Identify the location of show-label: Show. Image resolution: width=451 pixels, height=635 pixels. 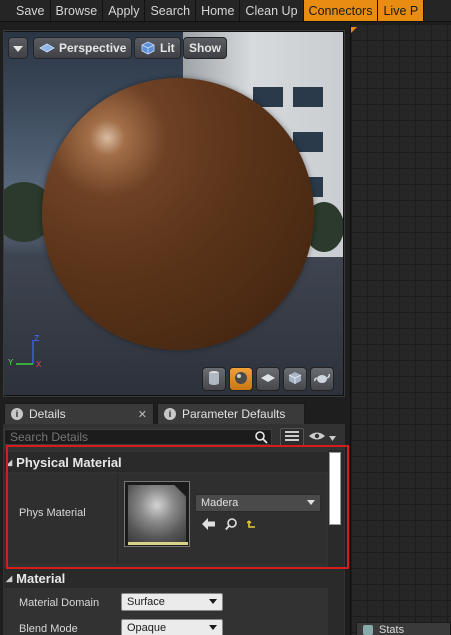
(205, 48).